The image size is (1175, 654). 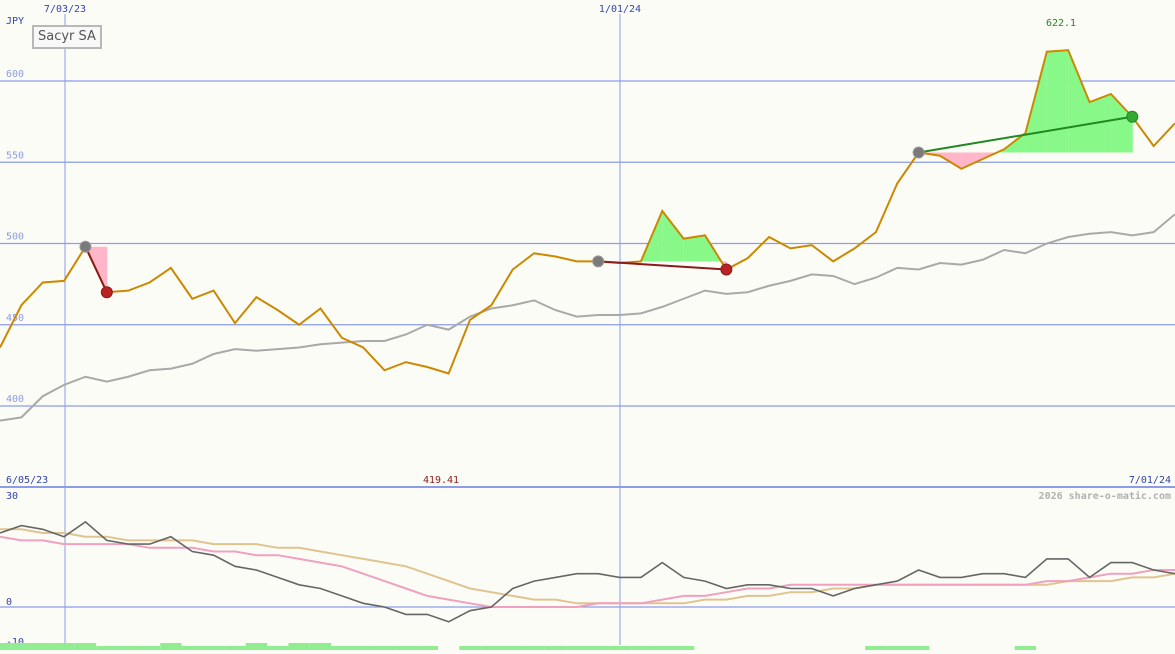 I want to click on osc-ytick-label: 30, so click(x=12, y=496).